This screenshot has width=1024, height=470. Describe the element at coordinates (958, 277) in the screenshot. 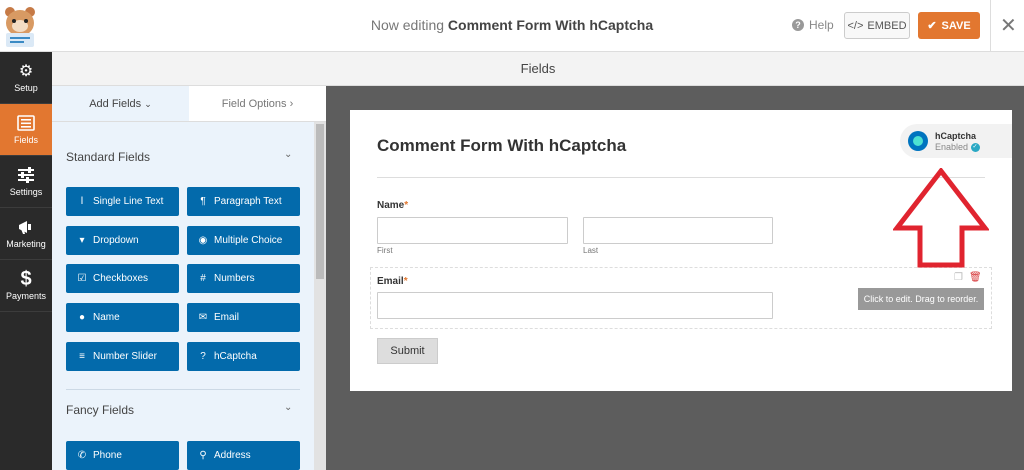

I see `duplicate-icon: ❐` at that location.